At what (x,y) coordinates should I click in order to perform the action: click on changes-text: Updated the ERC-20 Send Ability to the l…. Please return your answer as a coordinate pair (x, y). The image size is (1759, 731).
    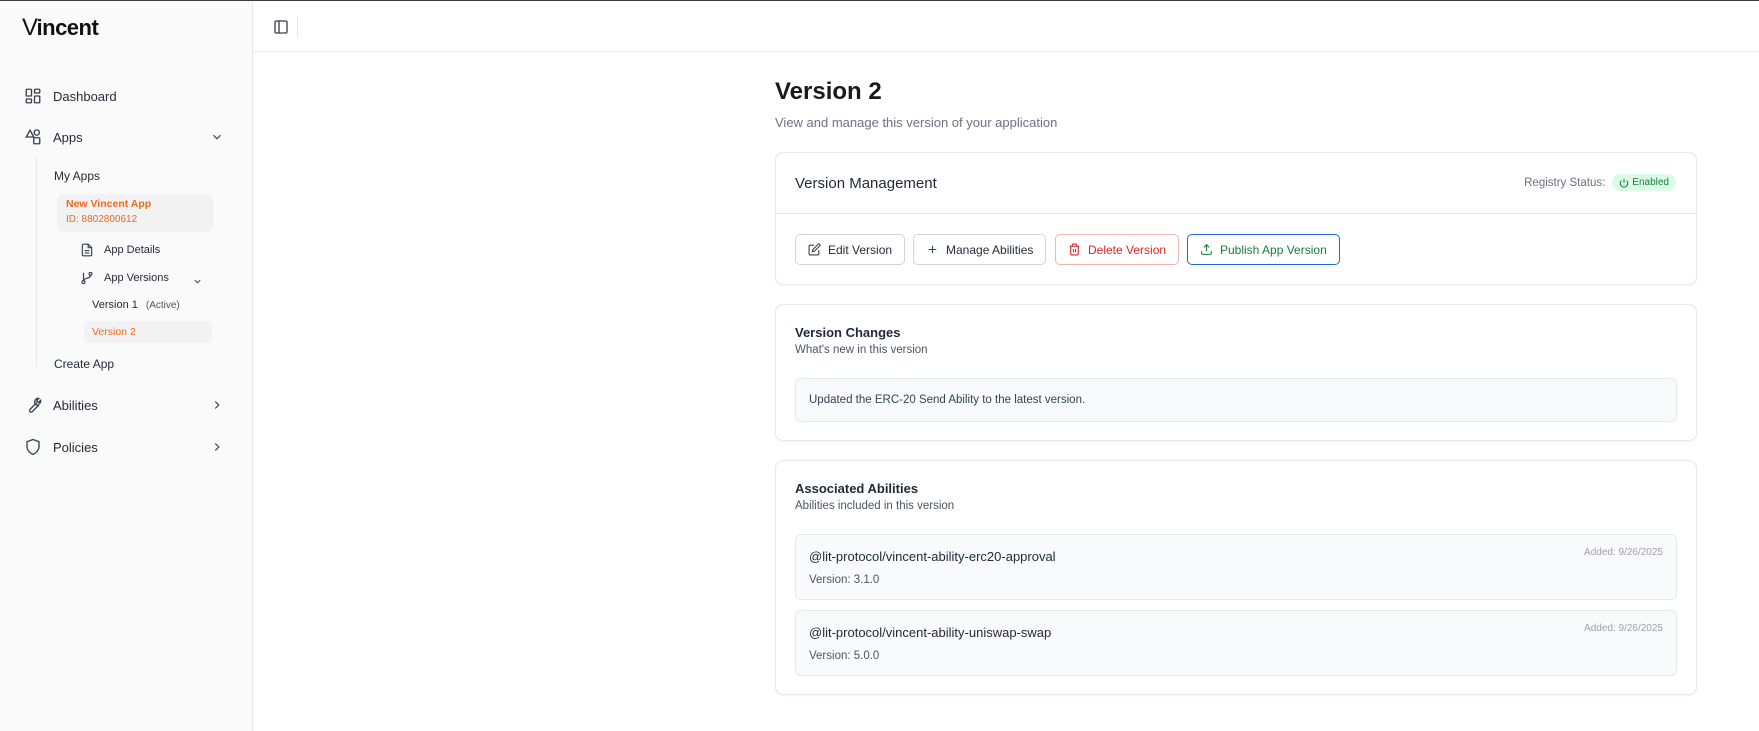
    Looking at the image, I should click on (1236, 400).